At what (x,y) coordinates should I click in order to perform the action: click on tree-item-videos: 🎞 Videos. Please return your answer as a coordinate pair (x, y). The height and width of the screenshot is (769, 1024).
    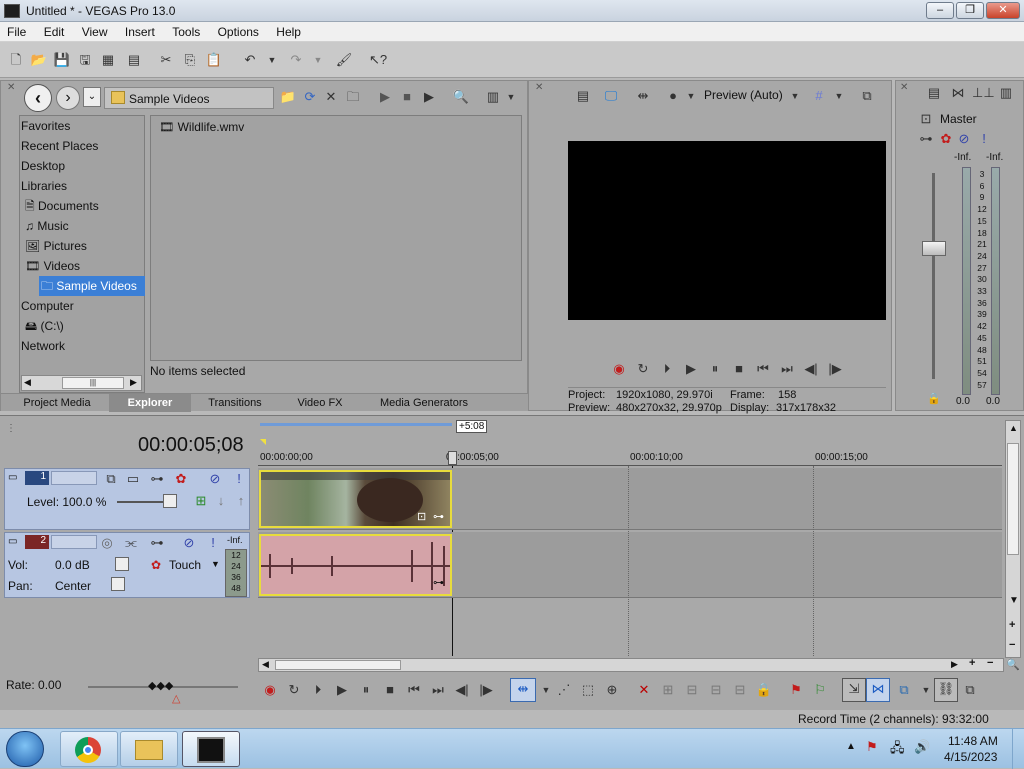
    Looking at the image, I should click on (82, 266).